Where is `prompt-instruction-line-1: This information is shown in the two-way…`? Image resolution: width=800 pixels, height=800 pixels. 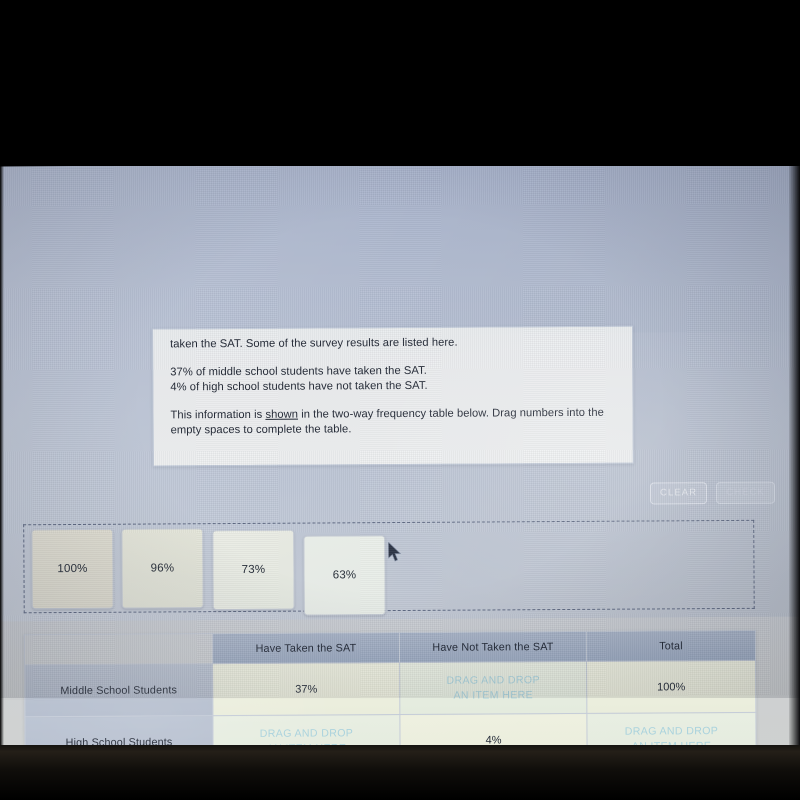 prompt-instruction-line-1: This information is shown in the two-way… is located at coordinates (392, 415).